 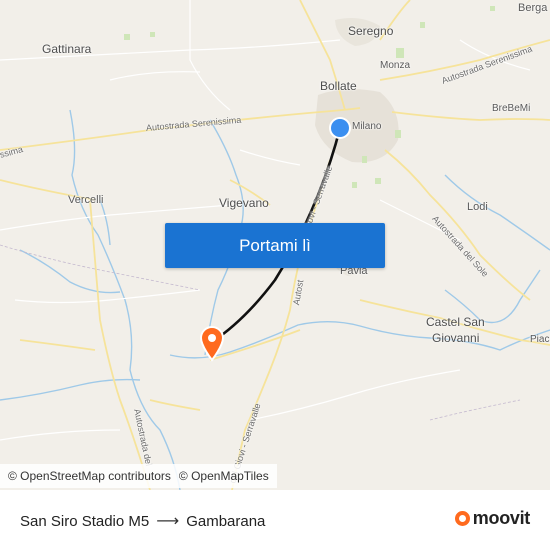 What do you see at coordinates (533, 8) in the screenshot?
I see `place-label-bergamo: Berga` at bounding box center [533, 8].